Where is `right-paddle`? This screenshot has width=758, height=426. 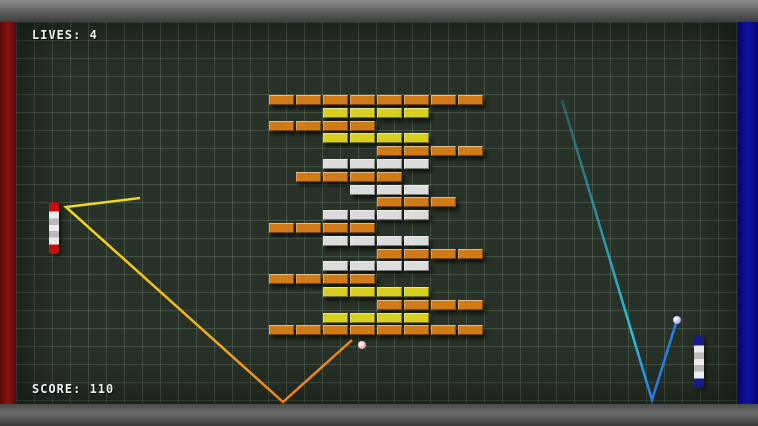 right-paddle is located at coordinates (699, 362).